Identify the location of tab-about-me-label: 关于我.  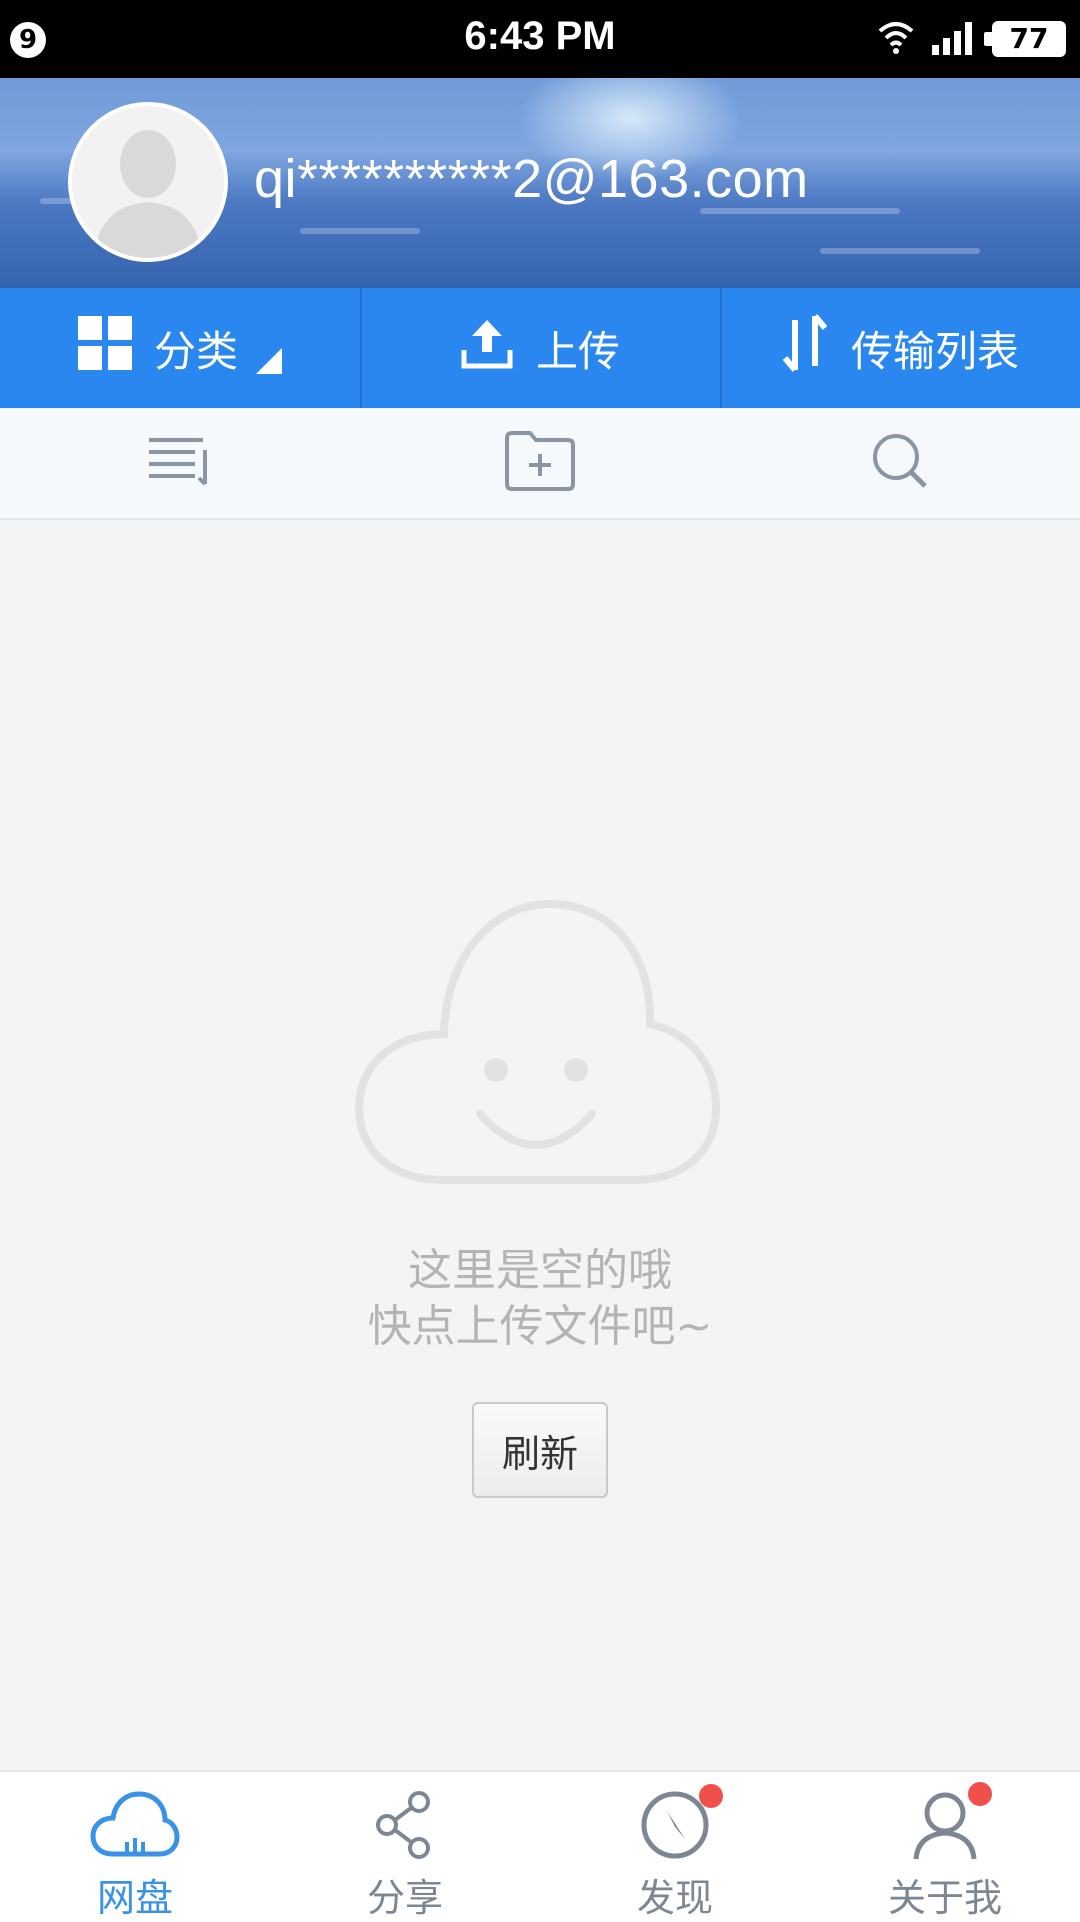
(944, 1898).